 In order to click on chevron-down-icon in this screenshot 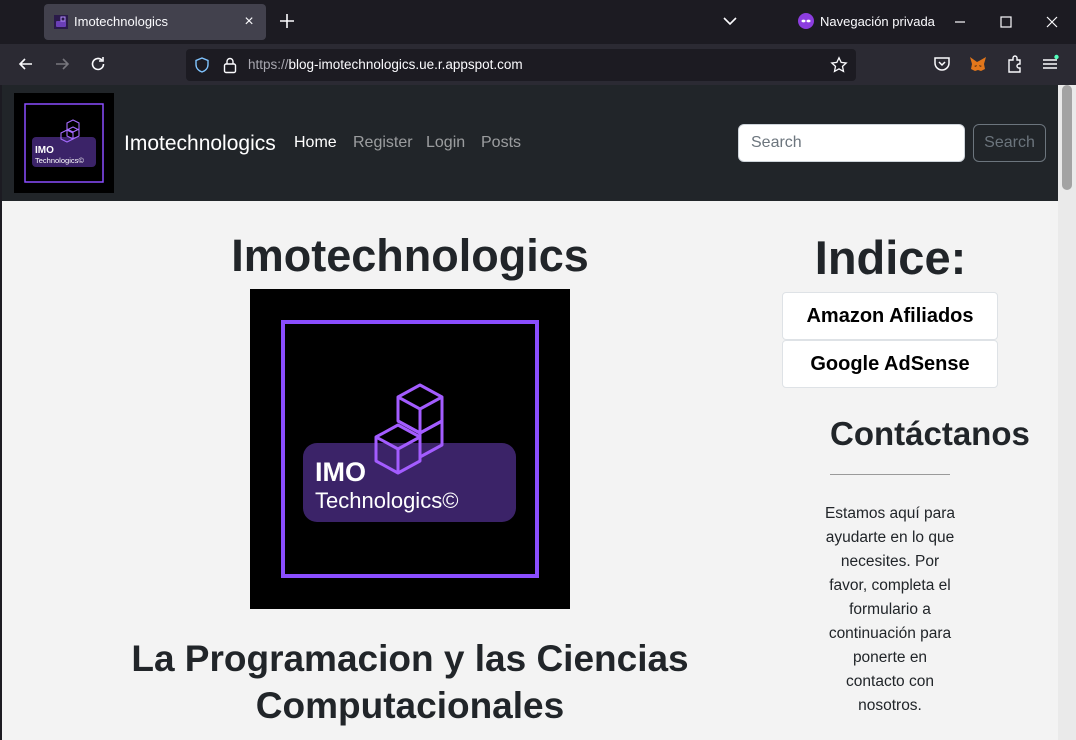, I will do `click(730, 21)`.